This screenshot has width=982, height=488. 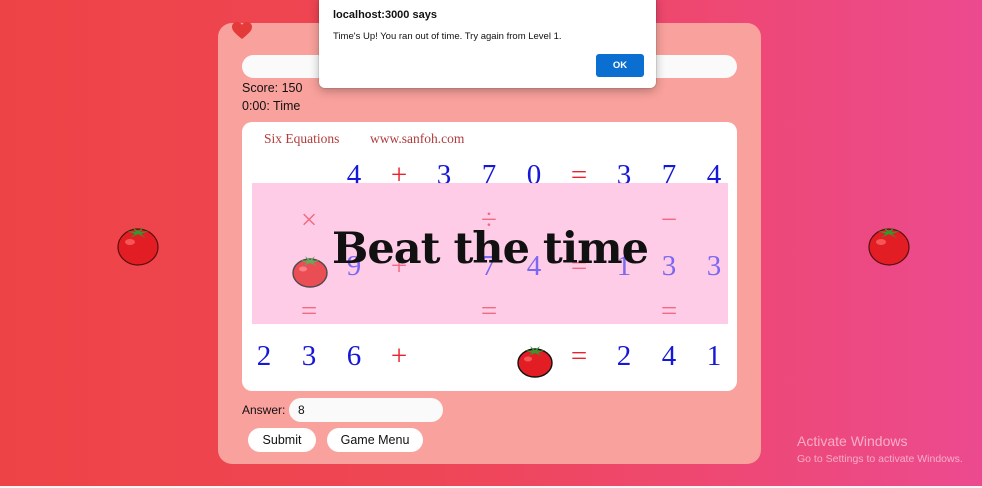 I want to click on puzzle-cell: 3, so click(x=309, y=356).